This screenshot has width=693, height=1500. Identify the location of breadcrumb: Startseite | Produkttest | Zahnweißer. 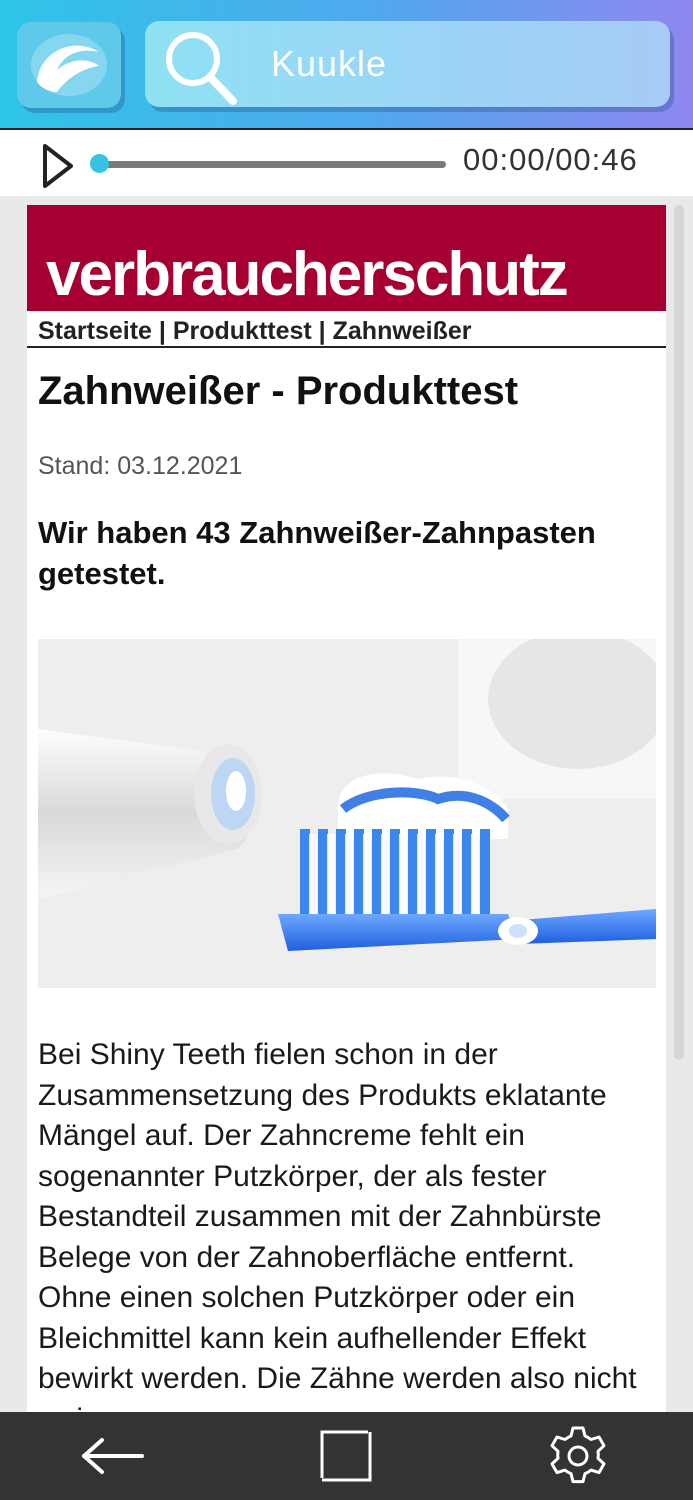
(255, 331).